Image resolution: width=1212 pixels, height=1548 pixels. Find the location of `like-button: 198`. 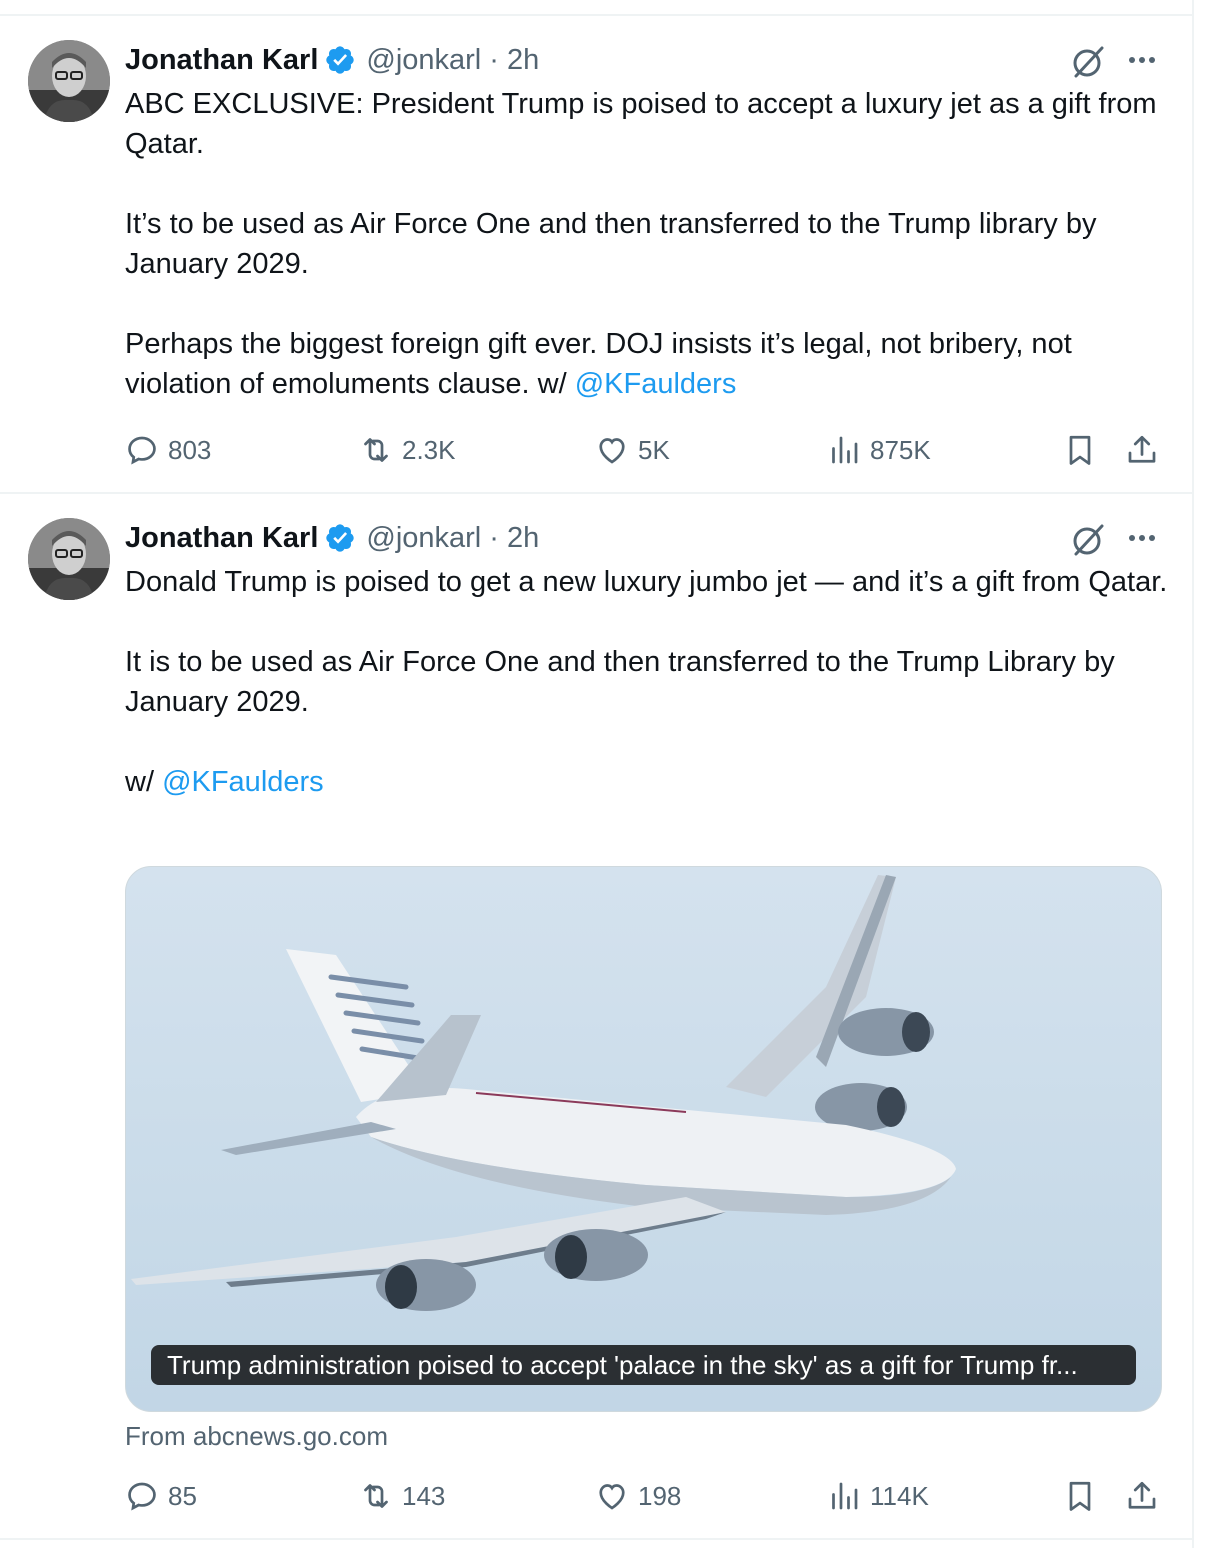

like-button: 198 is located at coordinates (637, 1496).